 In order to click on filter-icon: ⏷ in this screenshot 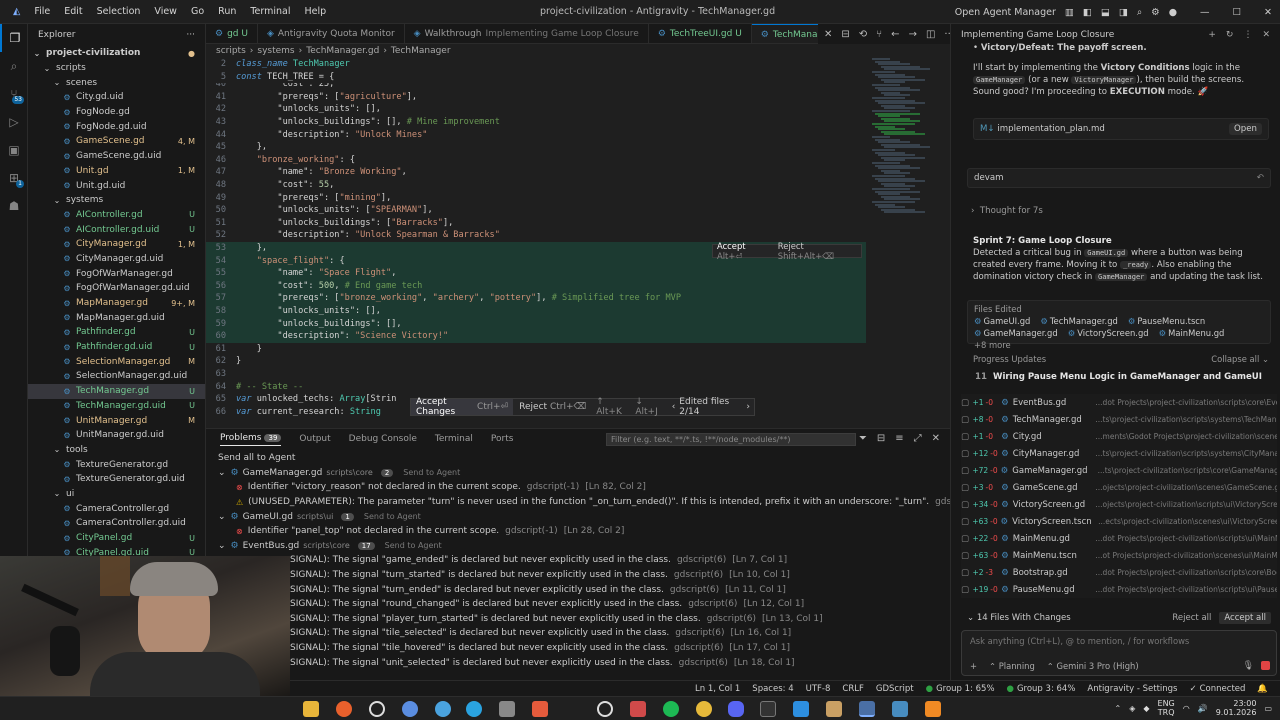, I will do `click(863, 438)`.